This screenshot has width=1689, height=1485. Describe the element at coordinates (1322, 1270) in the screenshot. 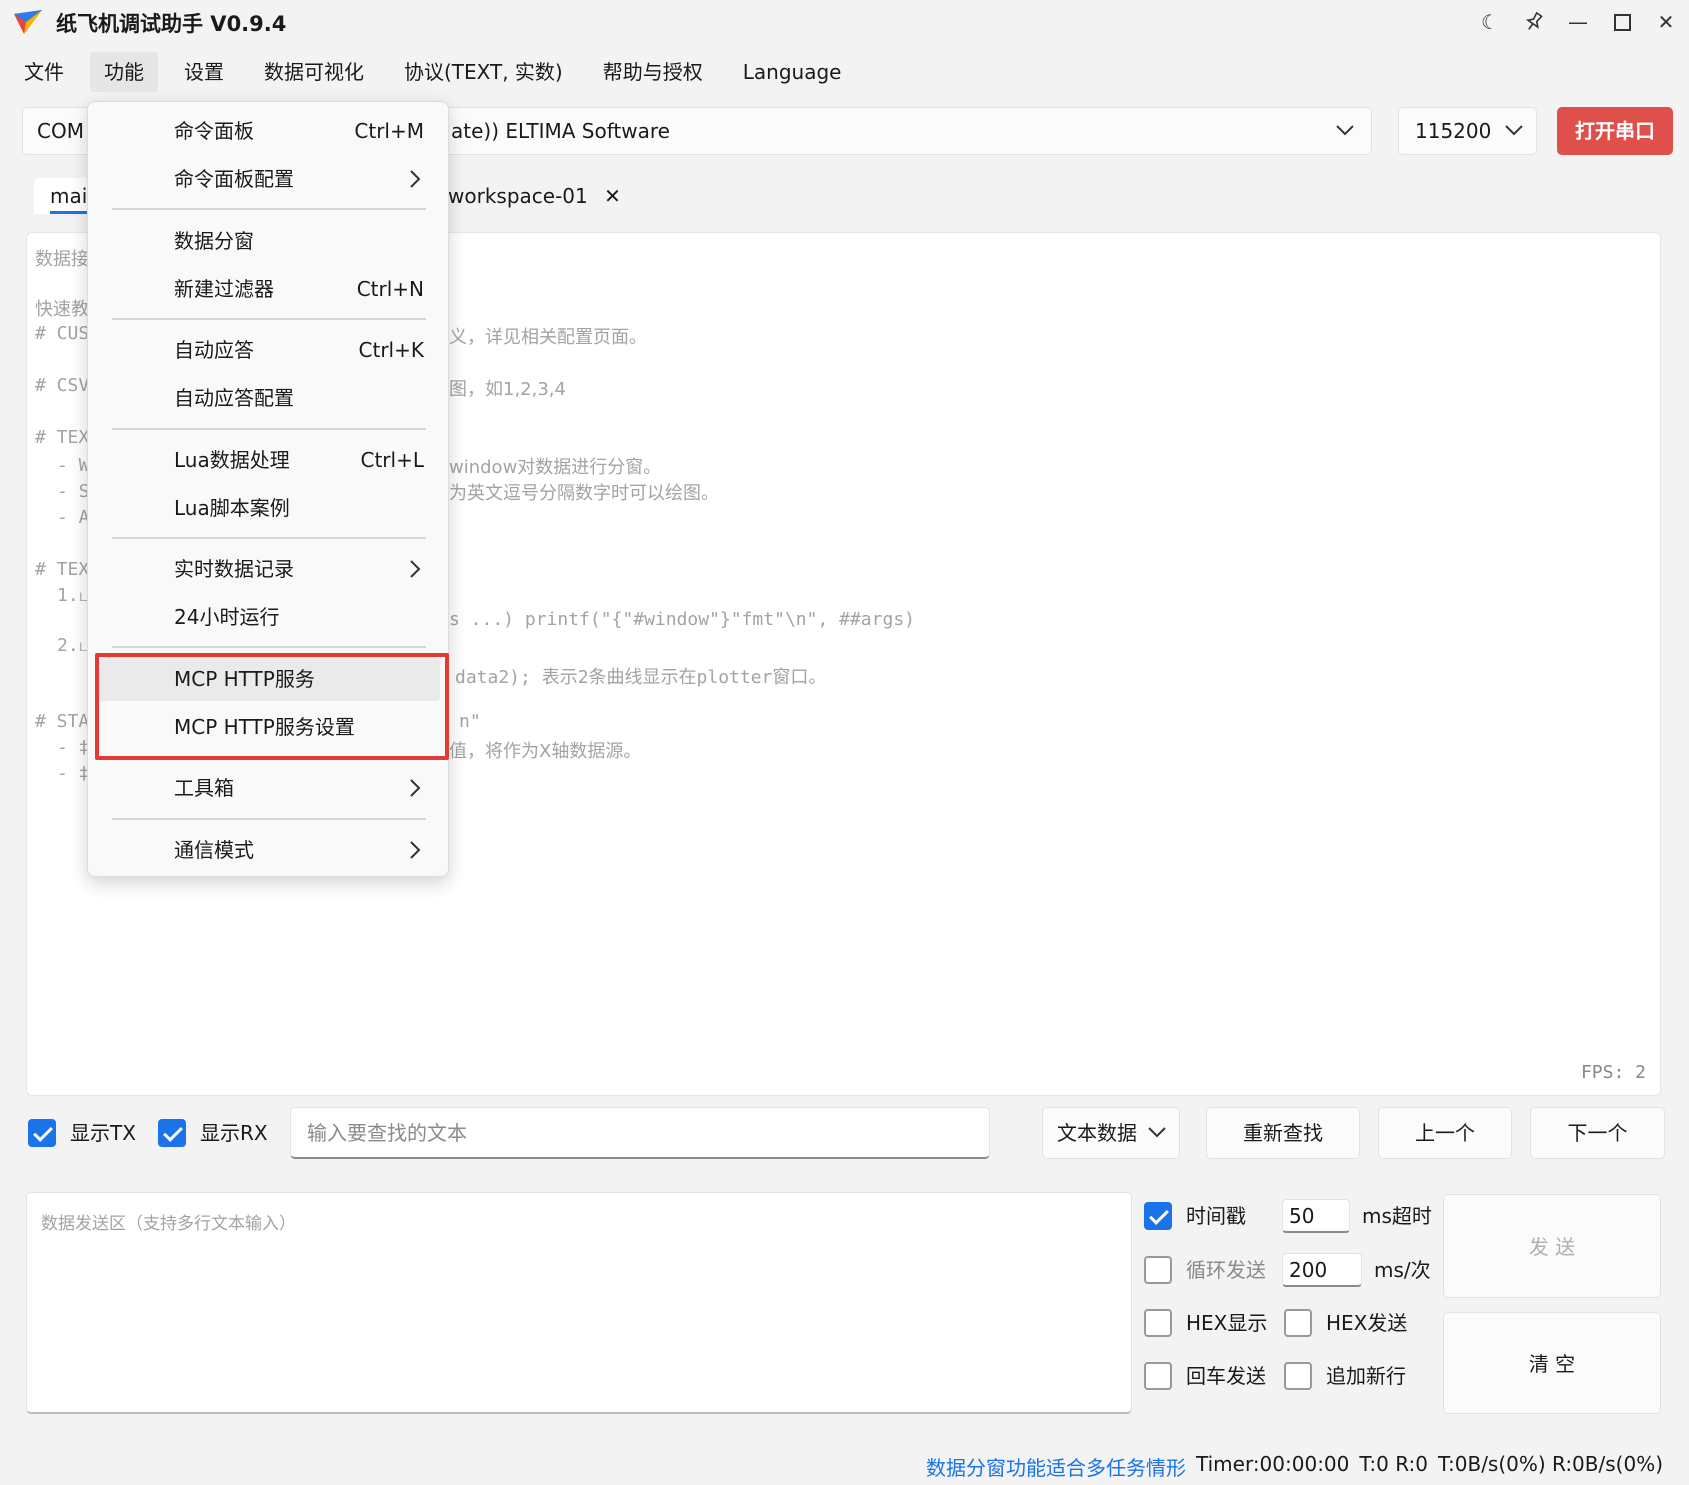

I see `loop-interval-input: 200` at that location.